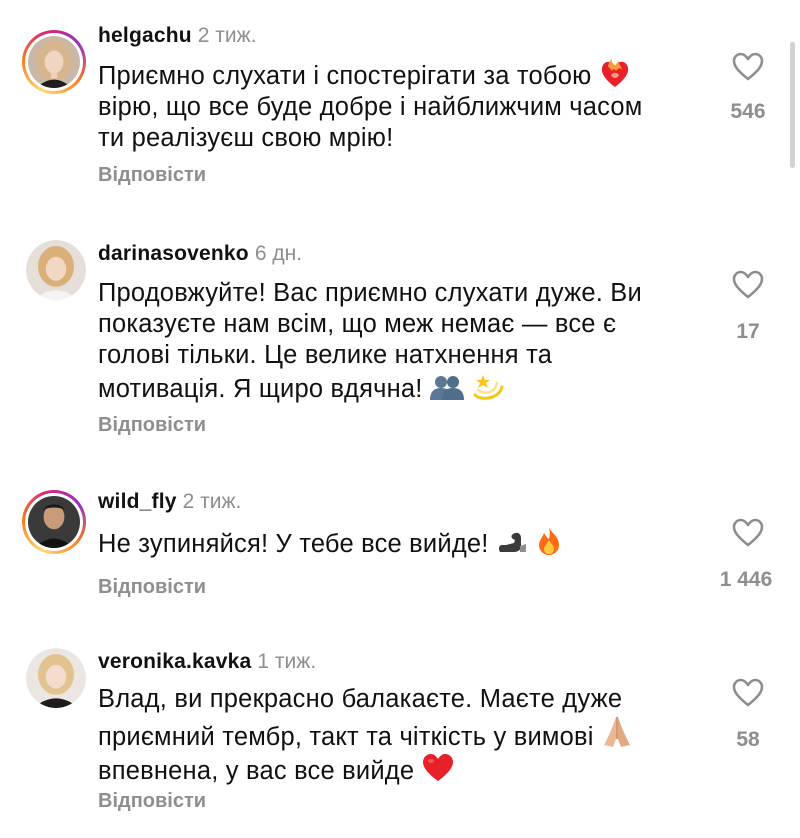 The image size is (800, 838). Describe the element at coordinates (145, 35) in the screenshot. I see `username: helgachu` at that location.